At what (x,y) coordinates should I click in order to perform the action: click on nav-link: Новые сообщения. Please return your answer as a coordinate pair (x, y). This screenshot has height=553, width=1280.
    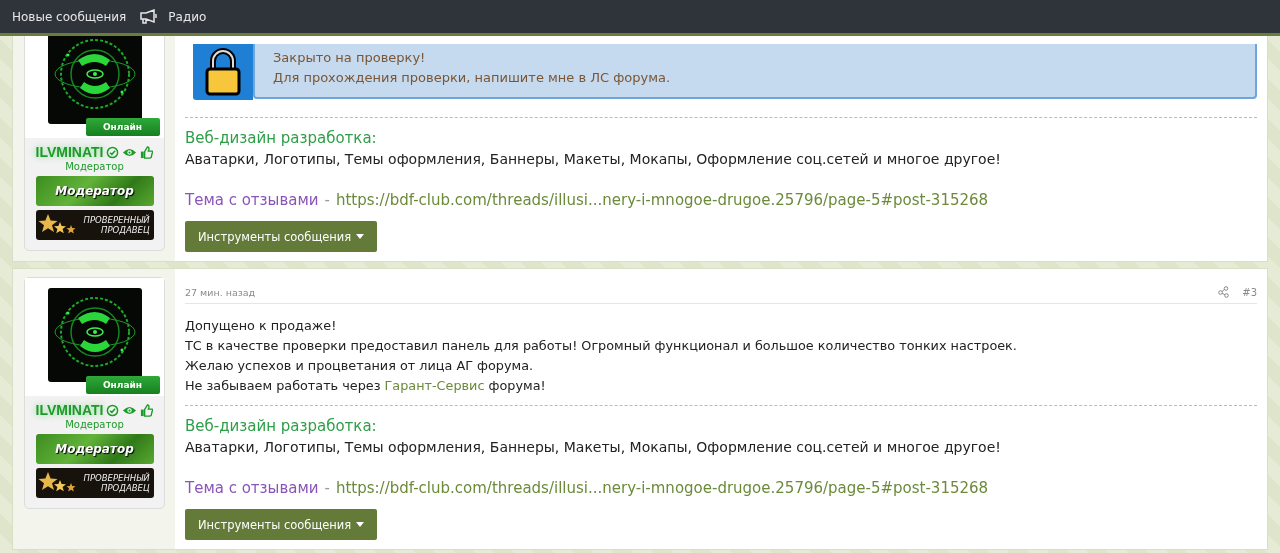
    Looking at the image, I should click on (69, 16).